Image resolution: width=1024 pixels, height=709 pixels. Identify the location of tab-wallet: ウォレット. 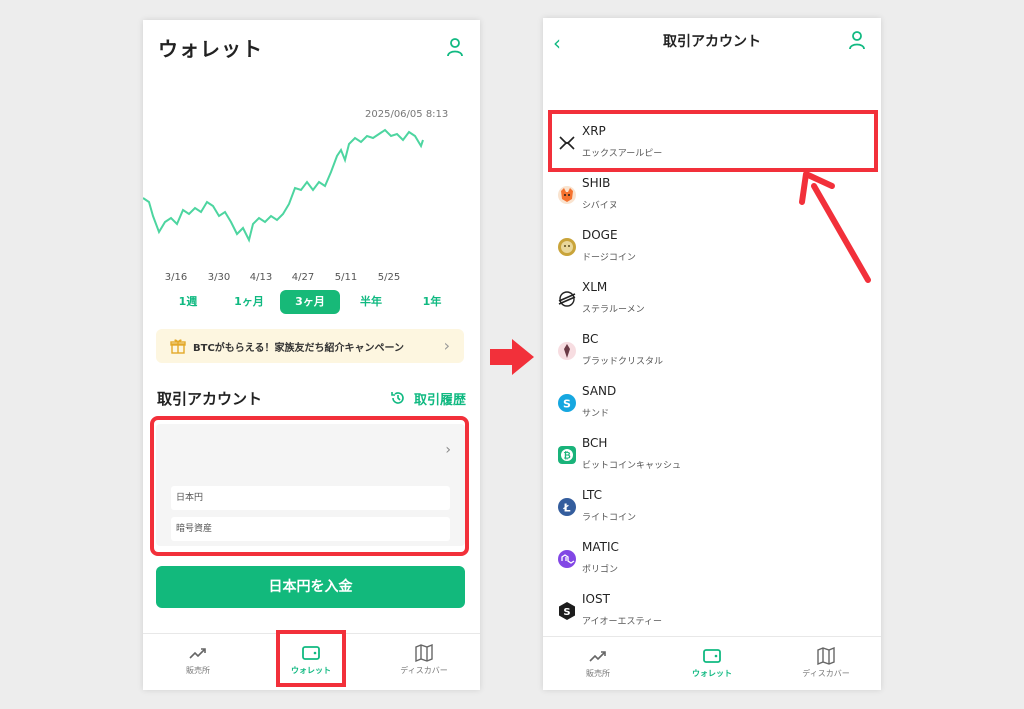
(712, 663).